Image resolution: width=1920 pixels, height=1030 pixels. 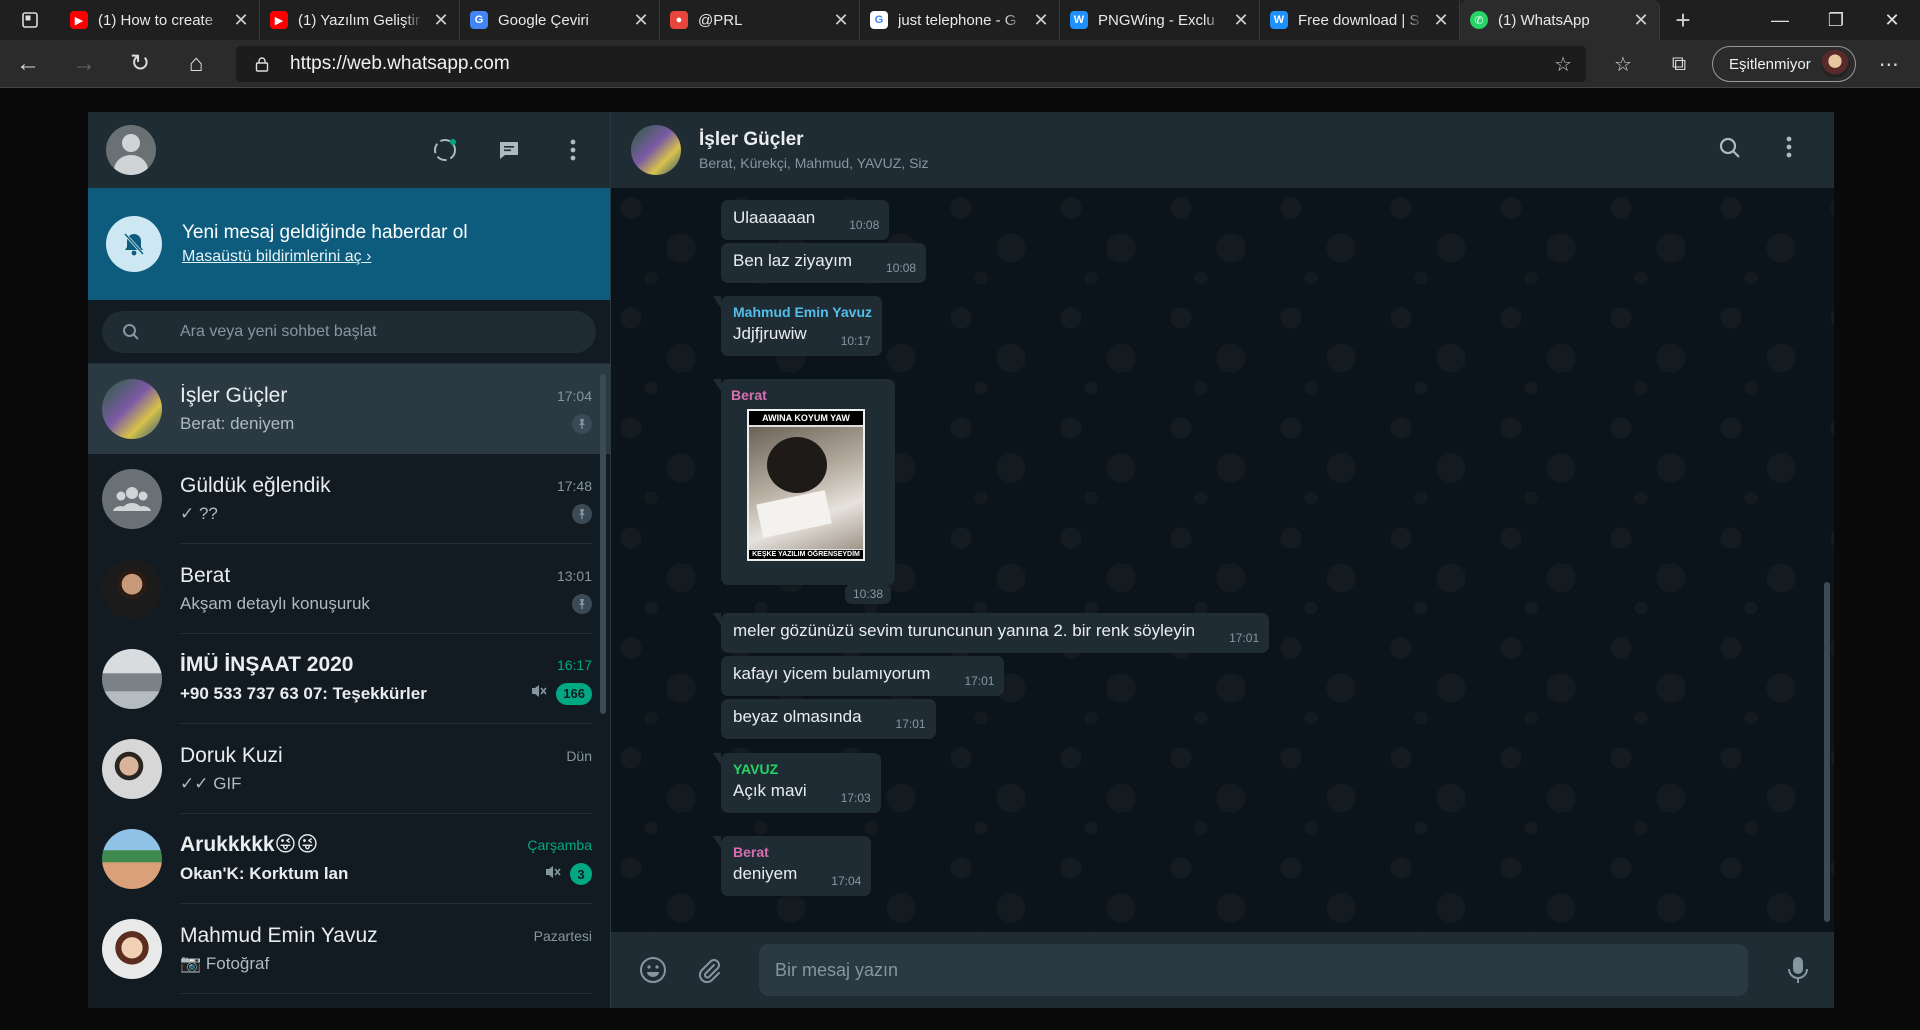 What do you see at coordinates (140, 64) in the screenshot?
I see `refresh-button: ↻` at bounding box center [140, 64].